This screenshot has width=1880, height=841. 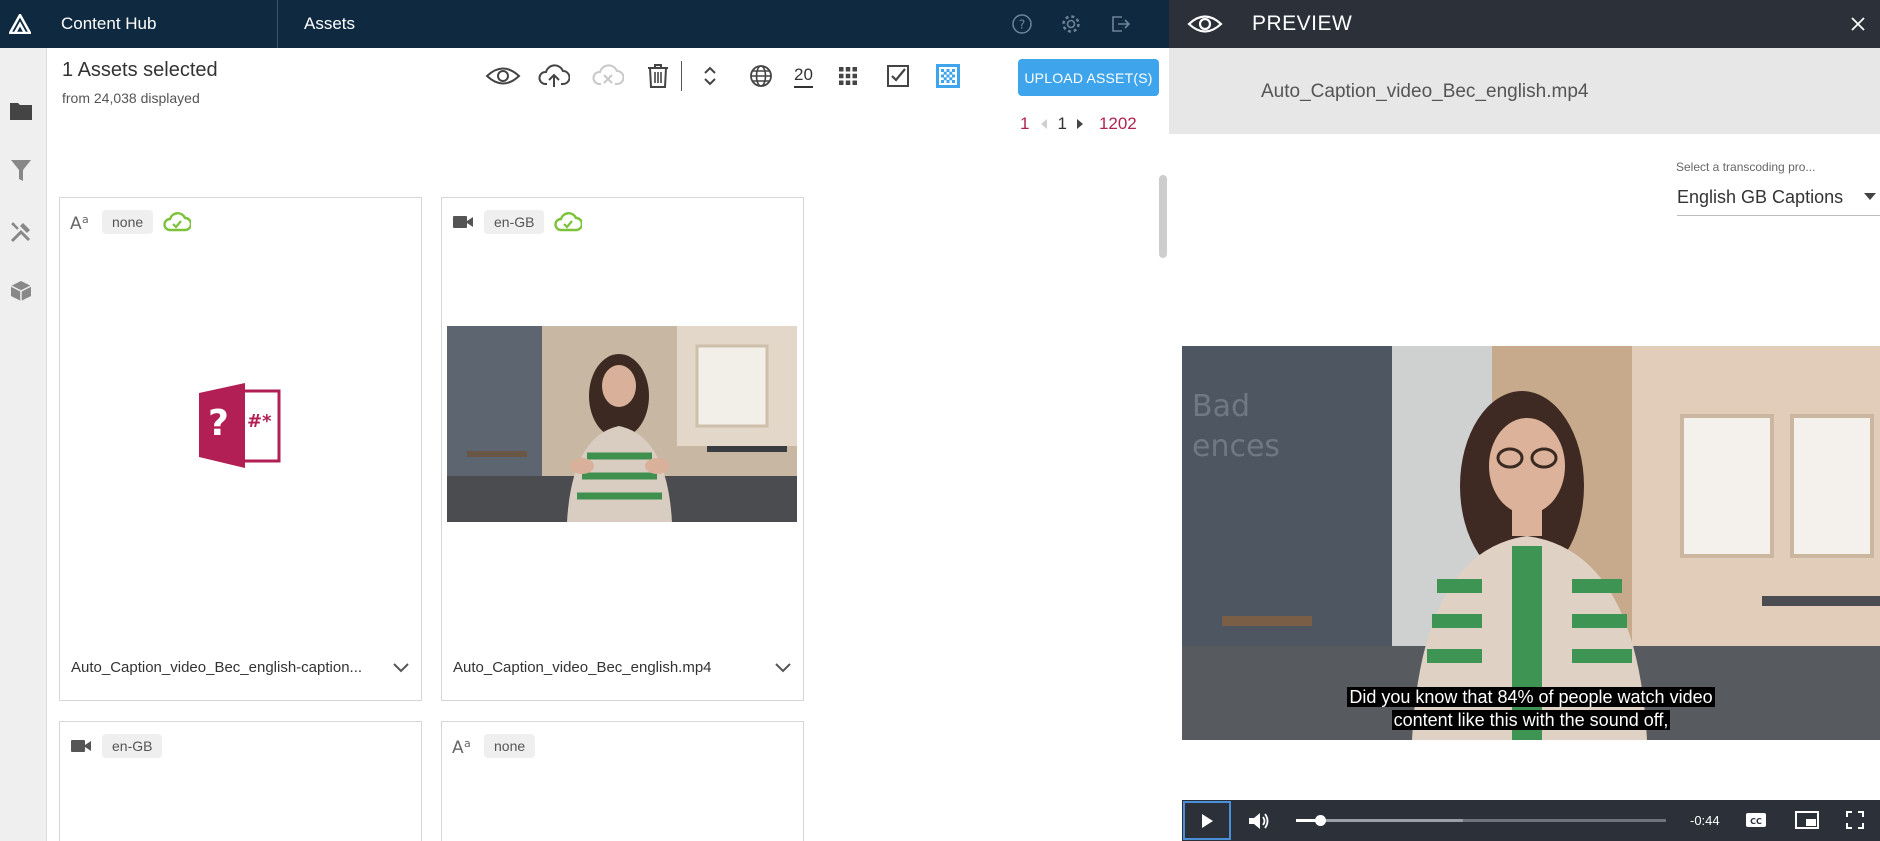 What do you see at coordinates (1259, 821) in the screenshot?
I see `volume-icon` at bounding box center [1259, 821].